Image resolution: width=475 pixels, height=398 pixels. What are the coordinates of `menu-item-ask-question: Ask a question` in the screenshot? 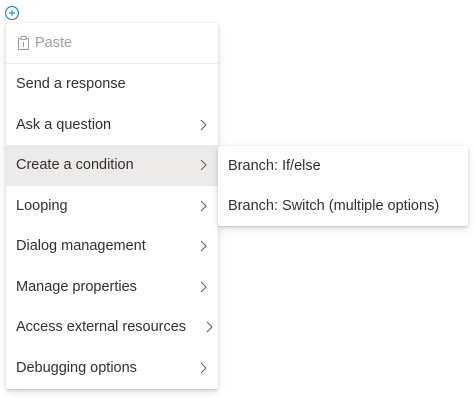 It's located at (112, 125).